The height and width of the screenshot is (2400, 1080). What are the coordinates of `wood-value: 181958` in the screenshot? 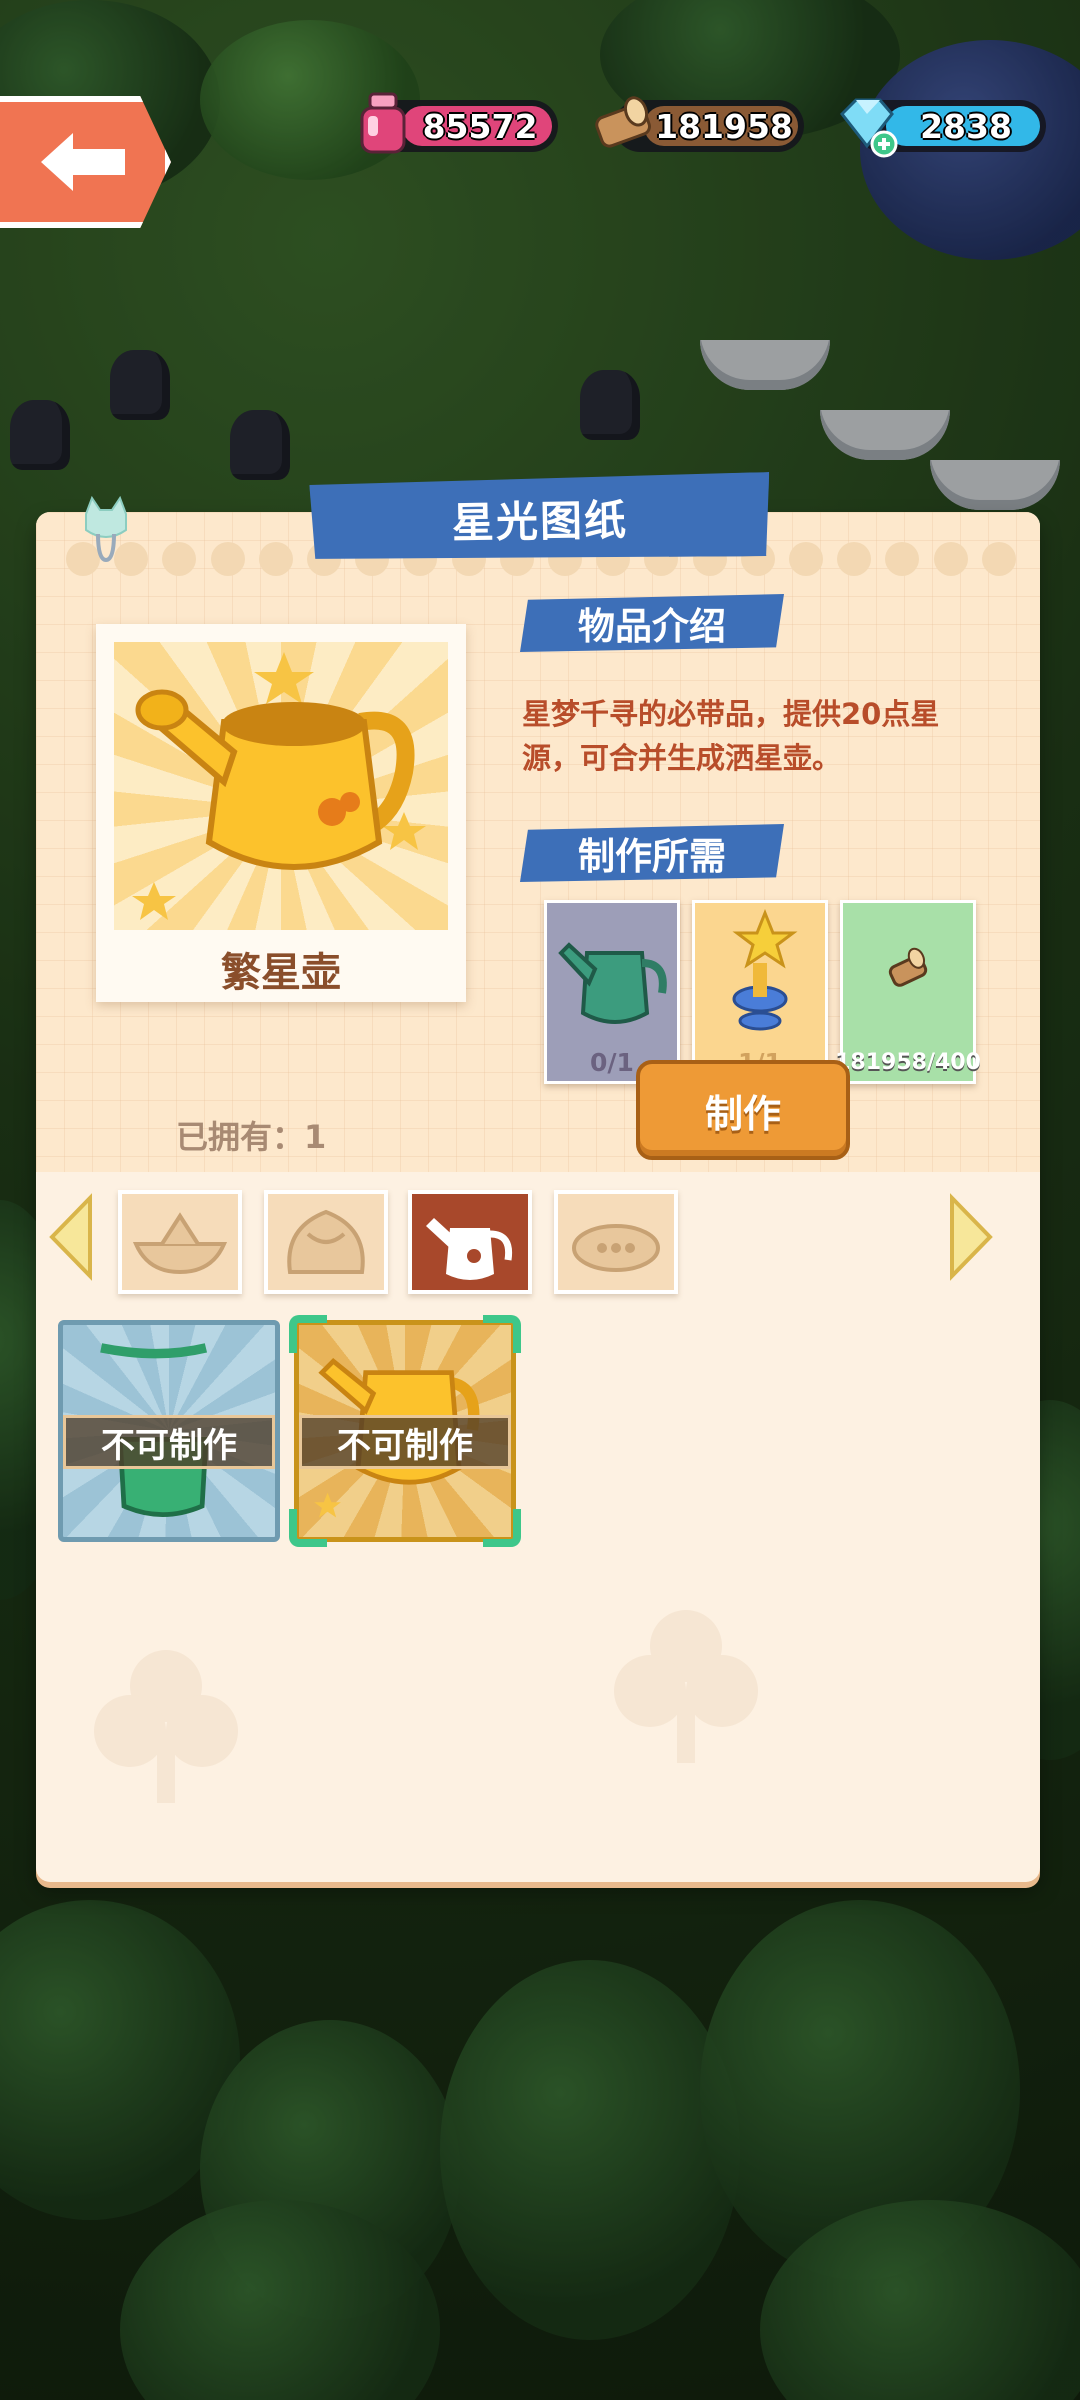 It's located at (724, 126).